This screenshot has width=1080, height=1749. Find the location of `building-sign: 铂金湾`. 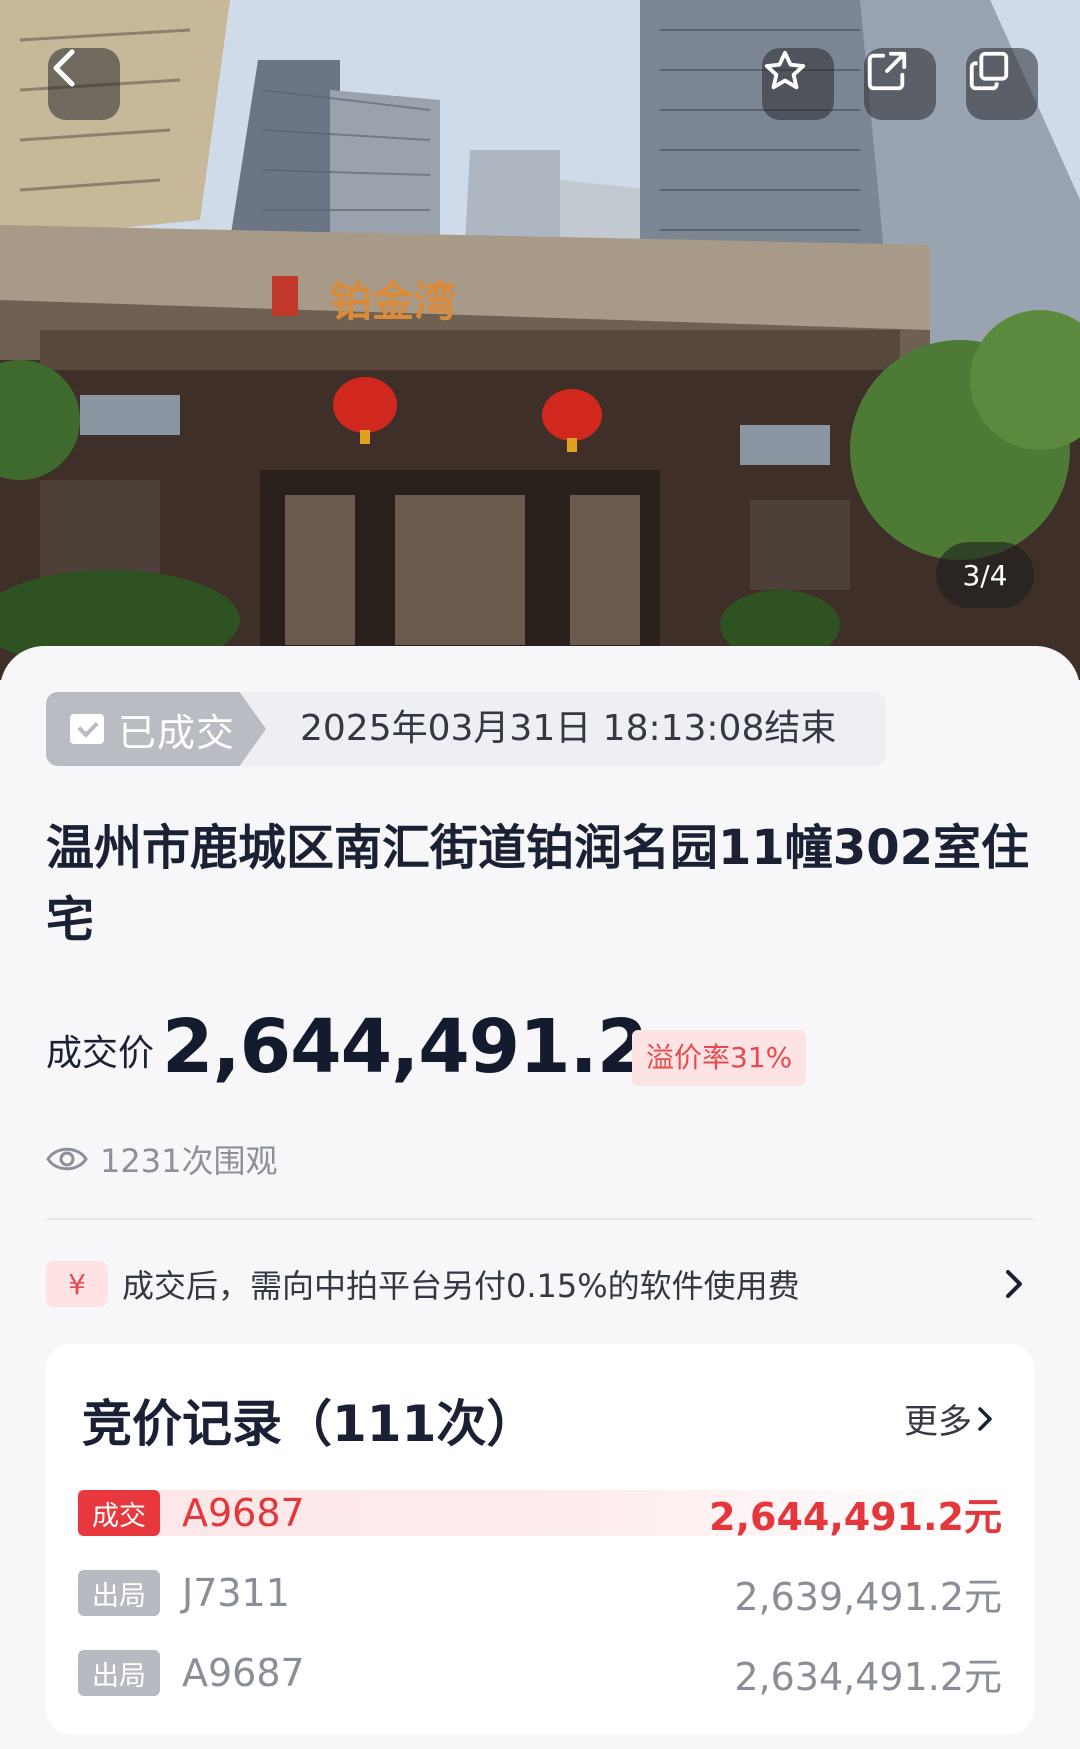

building-sign: 铂金湾 is located at coordinates (393, 301).